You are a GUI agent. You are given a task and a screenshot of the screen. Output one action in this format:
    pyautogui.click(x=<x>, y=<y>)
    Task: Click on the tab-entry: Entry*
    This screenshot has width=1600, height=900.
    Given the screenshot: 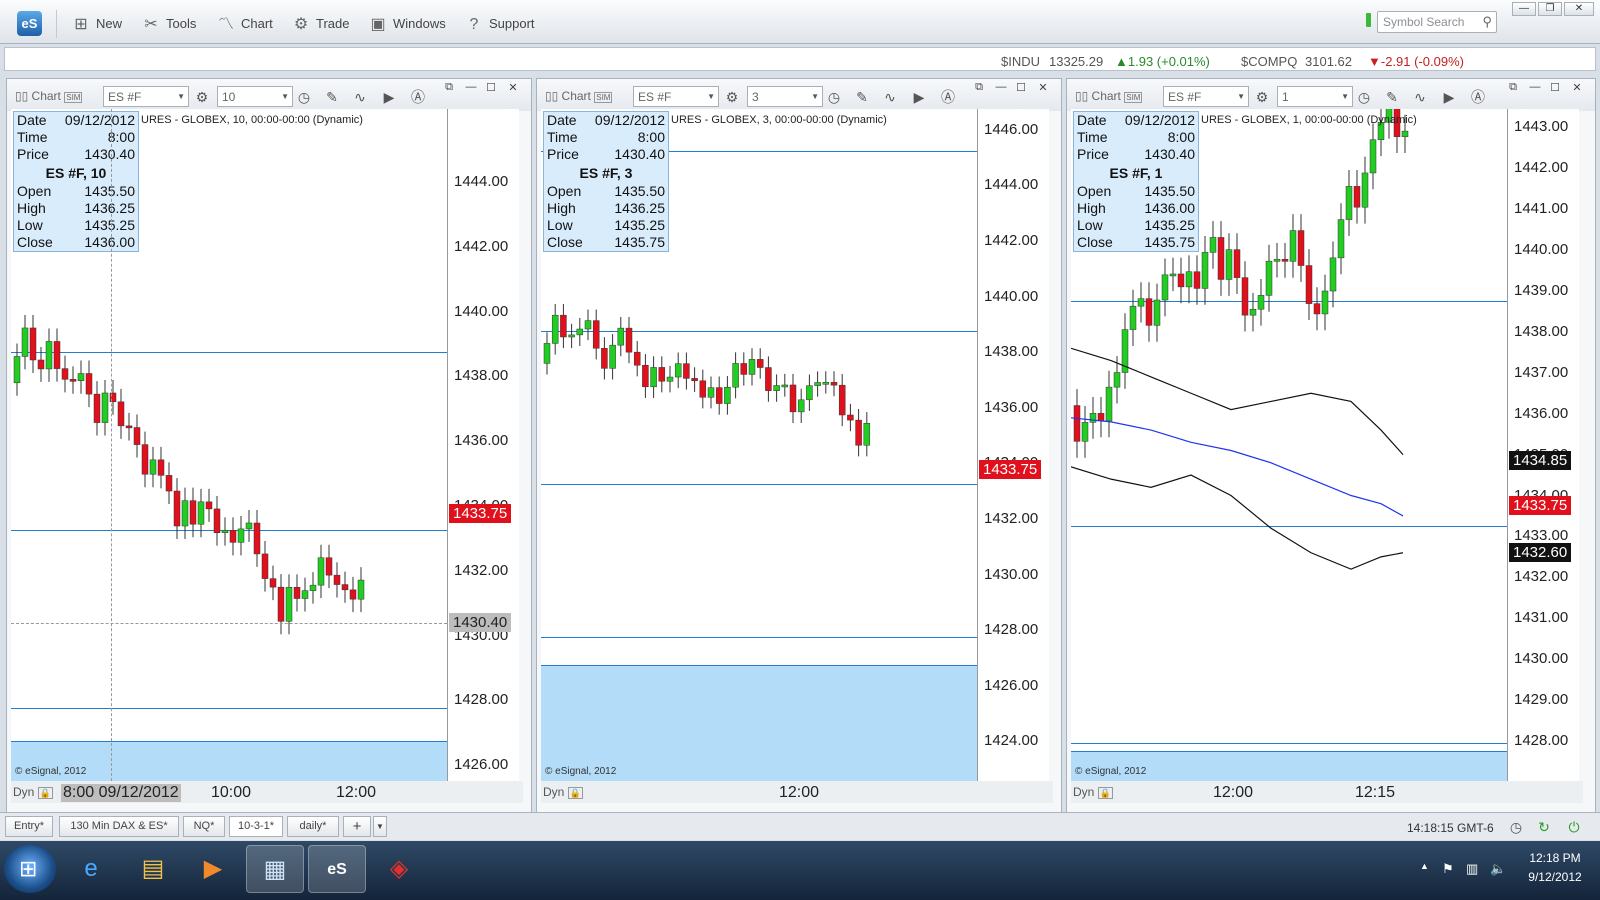 What is the action you would take?
    pyautogui.click(x=29, y=826)
    